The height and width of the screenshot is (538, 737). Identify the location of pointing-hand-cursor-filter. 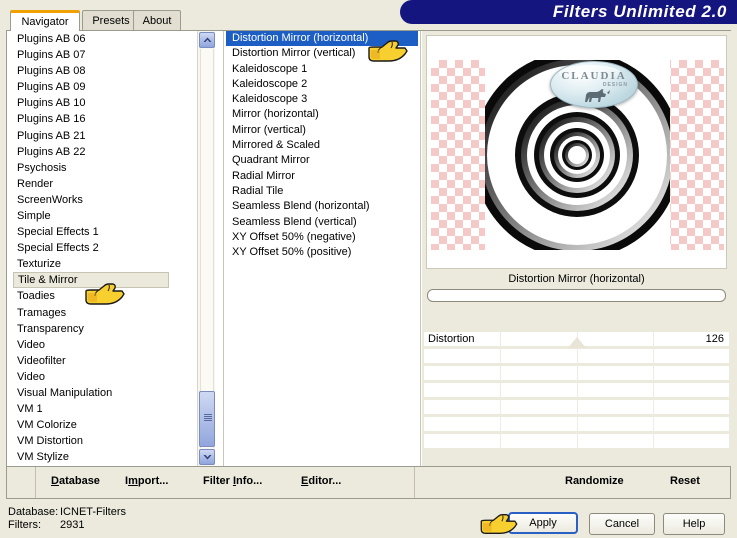
(388, 51).